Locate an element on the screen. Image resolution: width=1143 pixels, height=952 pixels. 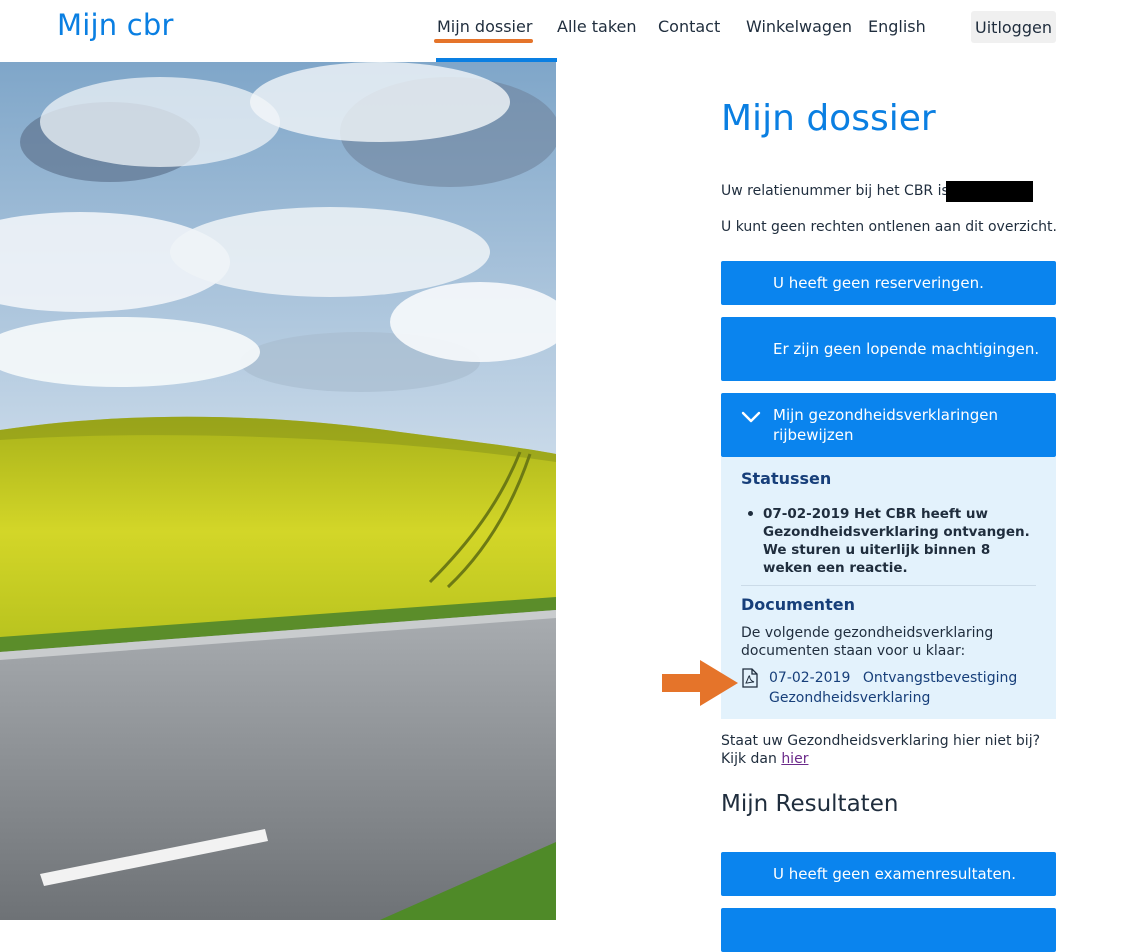
status-bullet is located at coordinates (750, 513).